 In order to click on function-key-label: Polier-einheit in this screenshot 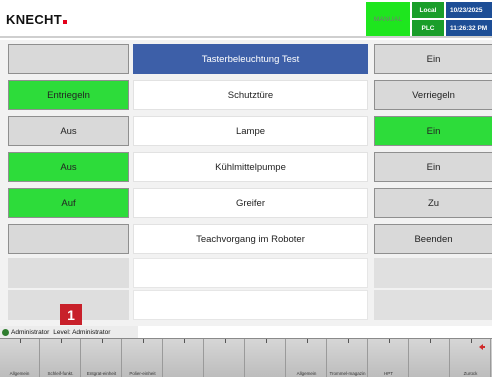, I will do `click(142, 373)`.